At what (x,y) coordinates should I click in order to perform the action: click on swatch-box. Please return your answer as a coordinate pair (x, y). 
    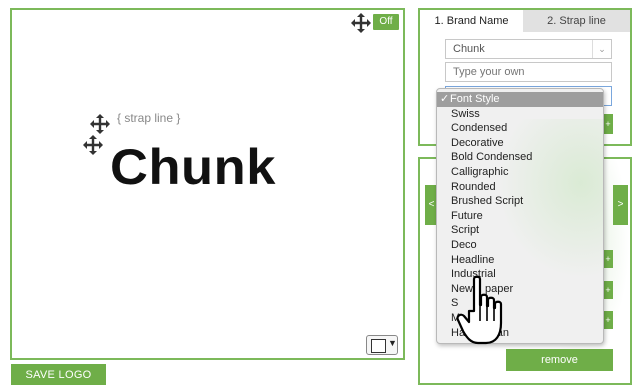
    Looking at the image, I should click on (378, 346).